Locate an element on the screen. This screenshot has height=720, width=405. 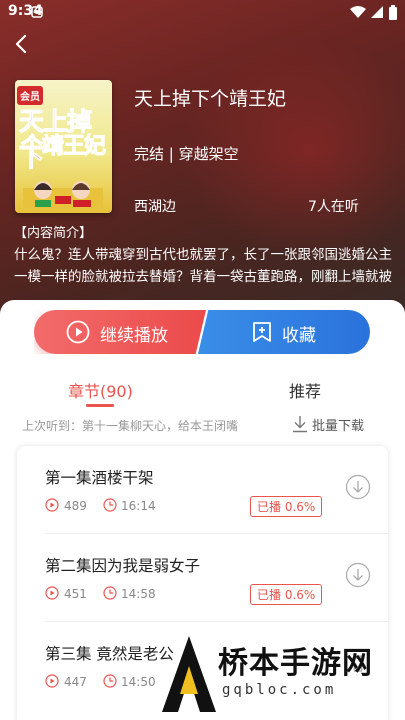
bookmark-add-icon is located at coordinates (262, 332).